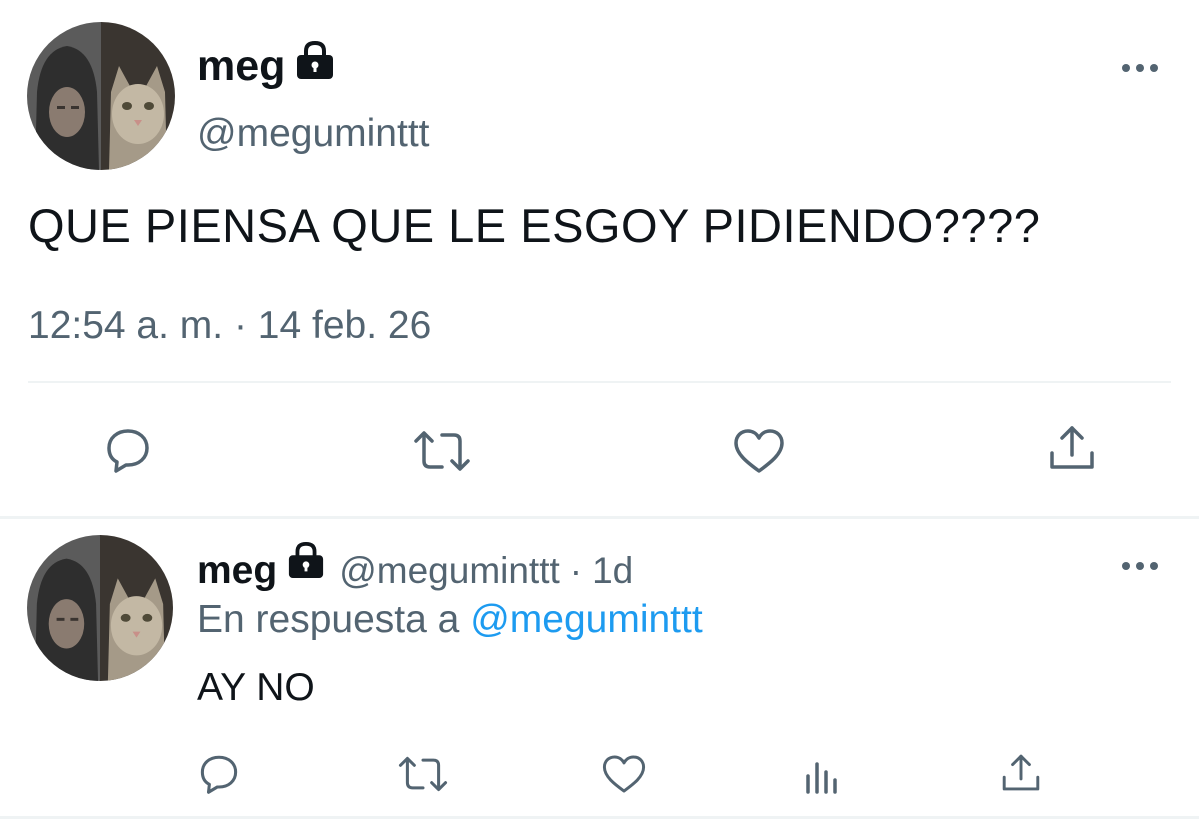 This screenshot has width=1199, height=820. What do you see at coordinates (101, 96) in the screenshot?
I see `avatar` at bounding box center [101, 96].